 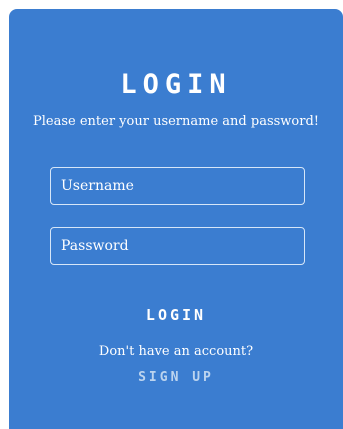 What do you see at coordinates (176, 315) in the screenshot?
I see `login-button: LOGIN` at bounding box center [176, 315].